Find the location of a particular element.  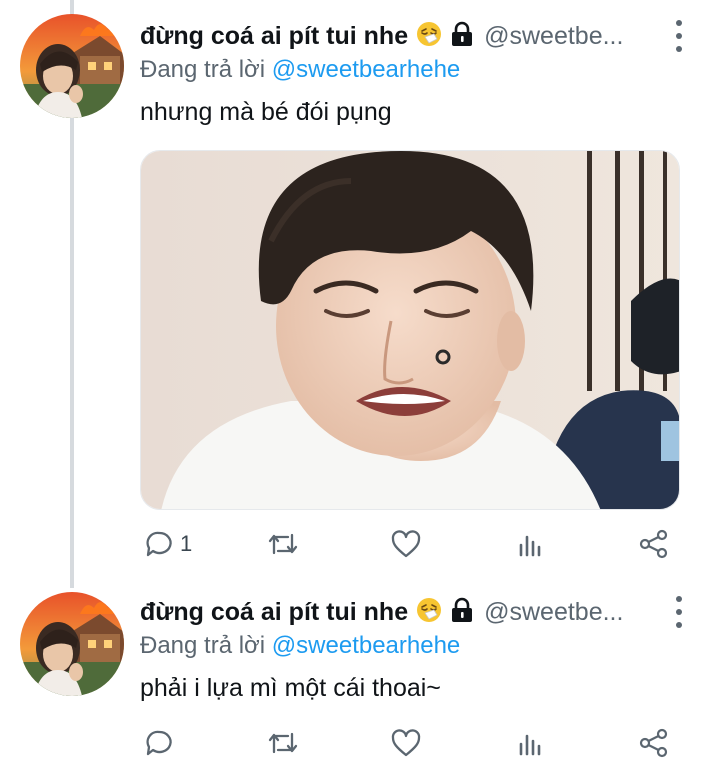

tweet-text: nhưng mà bé đói pụng is located at coordinates (266, 112).